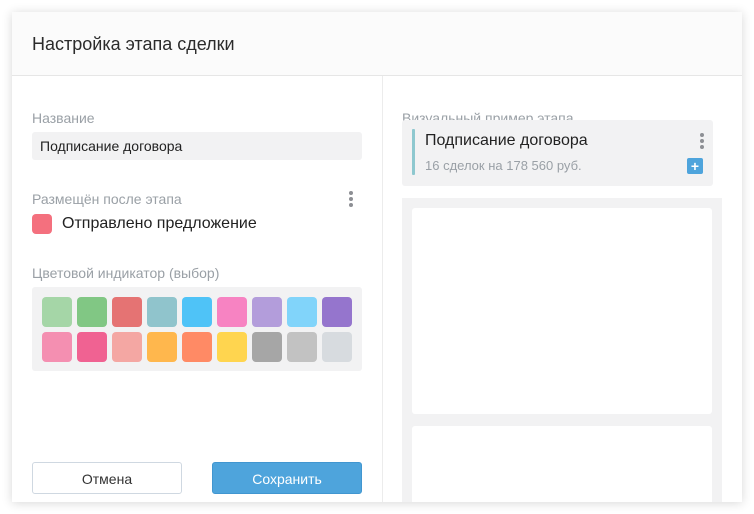 The width and height of the screenshot is (754, 514). What do you see at coordinates (506, 140) in the screenshot?
I see `stage-preview-title: Подписание договора` at bounding box center [506, 140].